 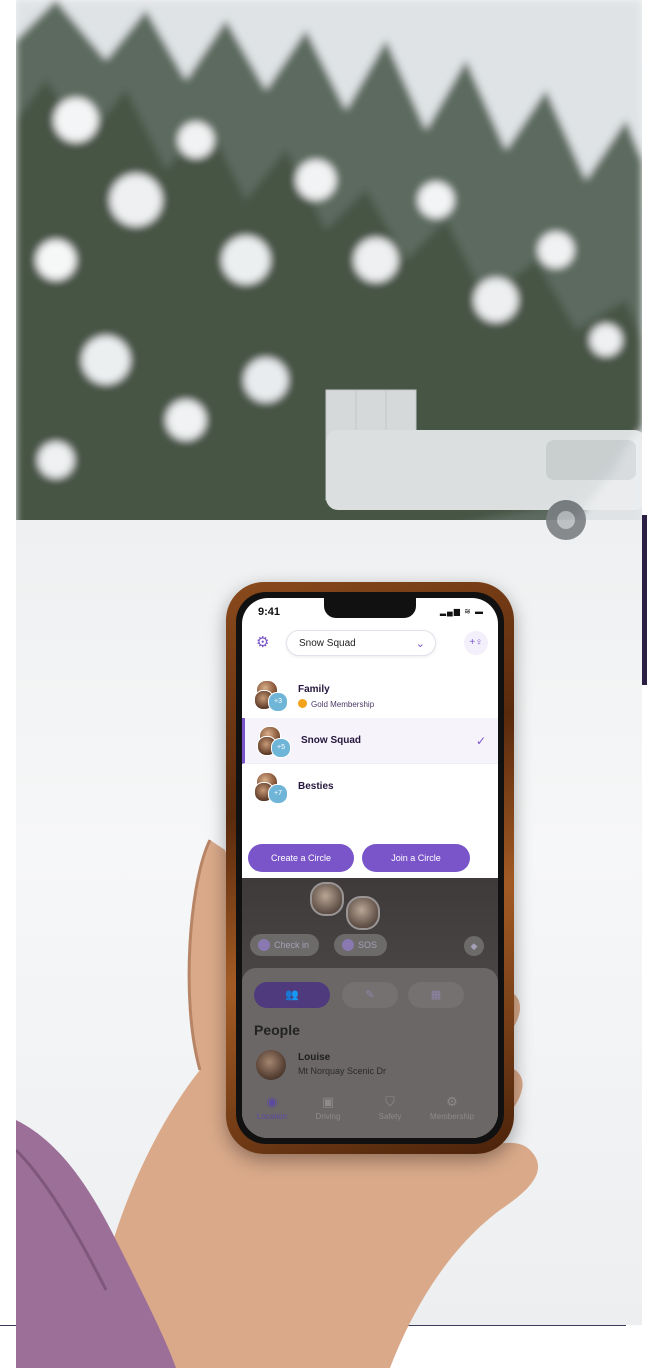 What do you see at coordinates (370, 787) in the screenshot?
I see `circle-item-besties: +7 Besties` at bounding box center [370, 787].